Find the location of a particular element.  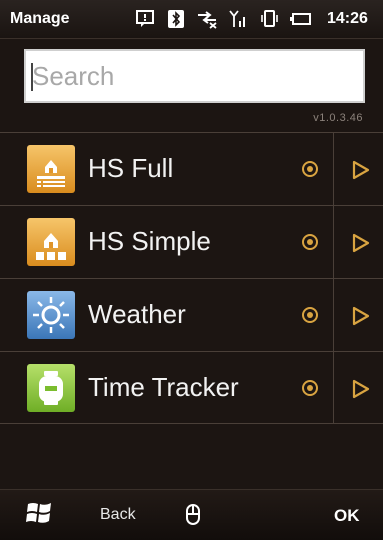

data-connection-icon is located at coordinates (207, 19).